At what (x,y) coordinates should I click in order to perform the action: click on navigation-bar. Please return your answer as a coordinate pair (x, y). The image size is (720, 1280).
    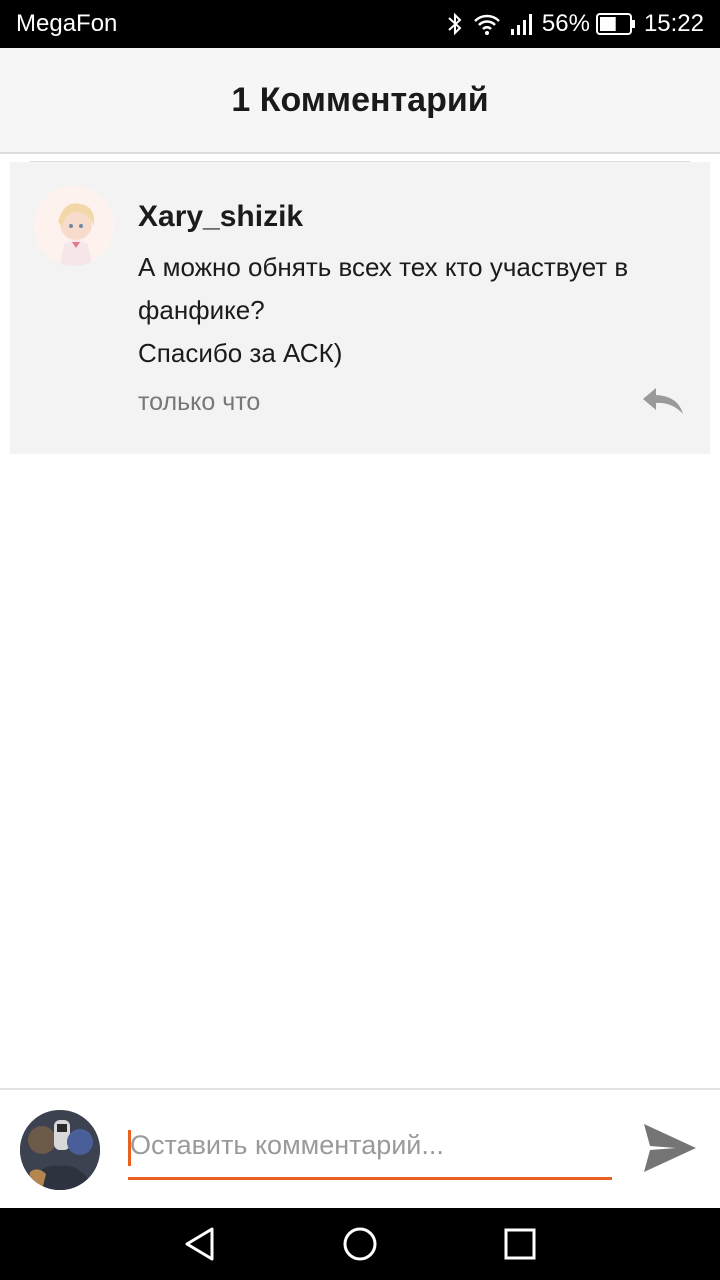
    Looking at the image, I should click on (360, 1244).